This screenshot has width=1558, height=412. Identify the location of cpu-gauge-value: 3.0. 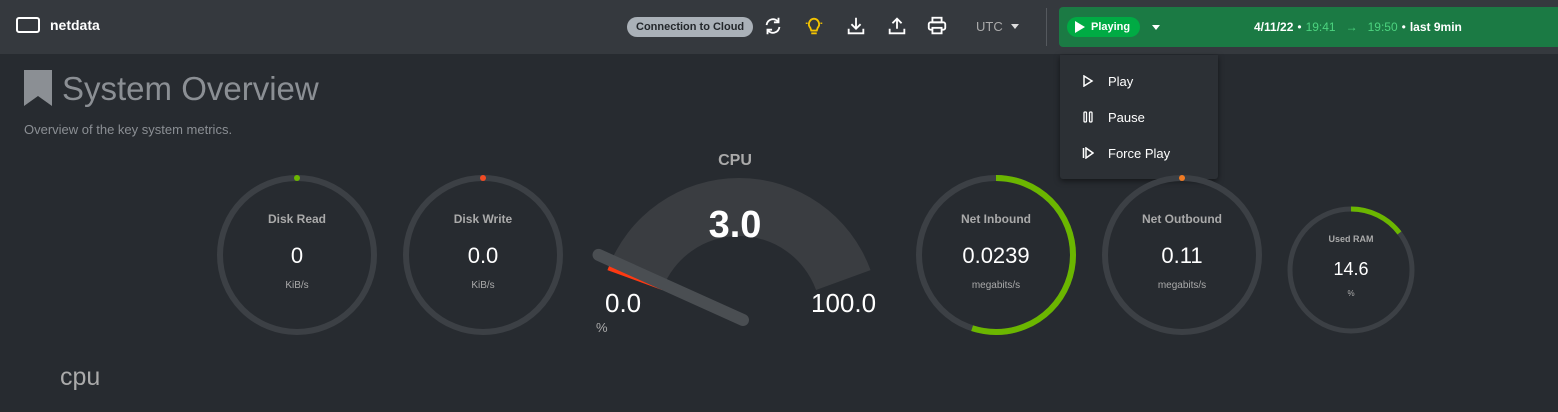
(735, 225).